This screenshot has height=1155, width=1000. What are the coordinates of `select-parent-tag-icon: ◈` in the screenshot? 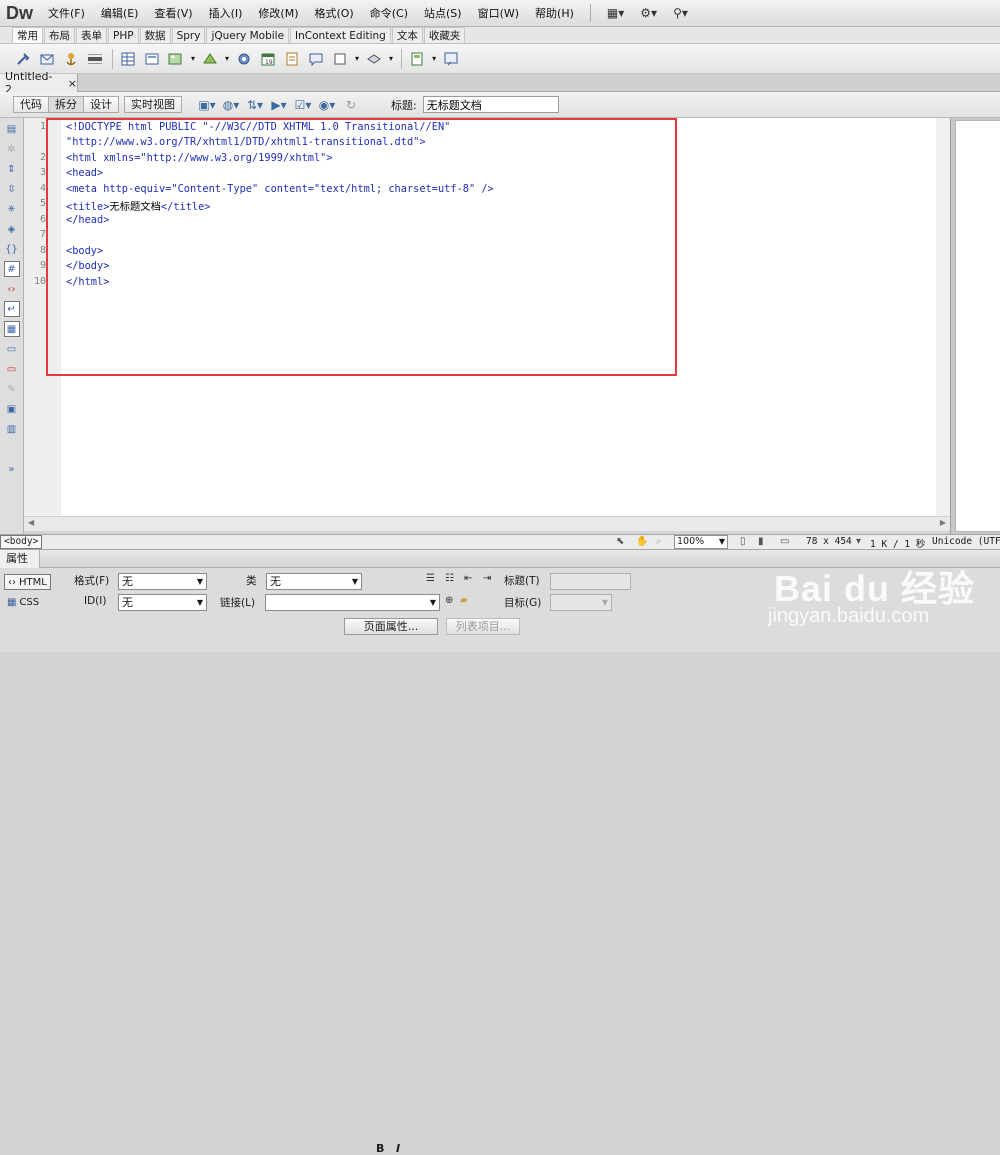 It's located at (12, 229).